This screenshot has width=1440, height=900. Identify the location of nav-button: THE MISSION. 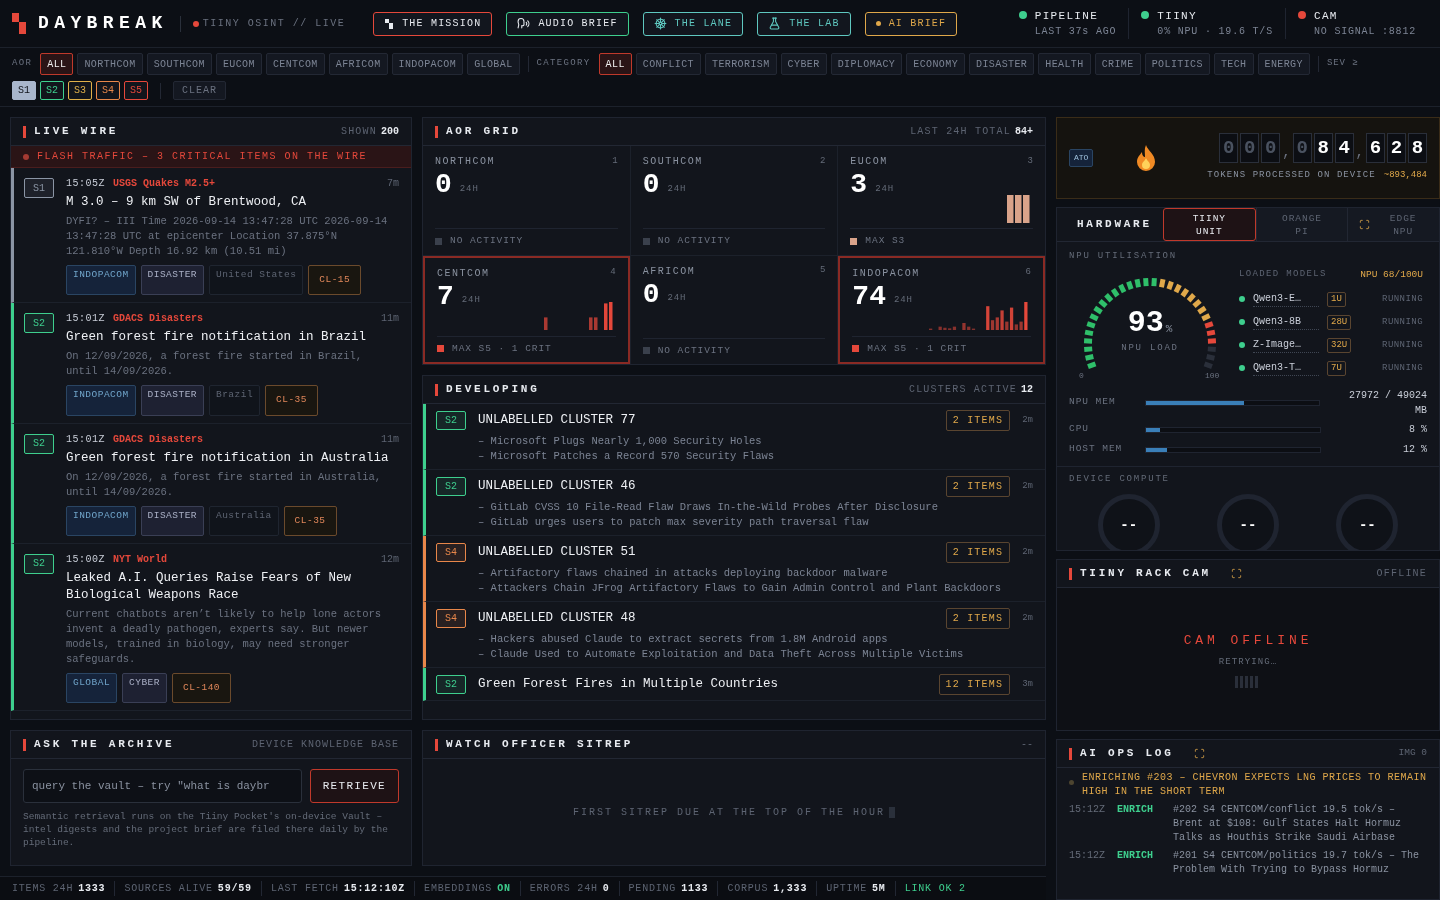
(433, 23).